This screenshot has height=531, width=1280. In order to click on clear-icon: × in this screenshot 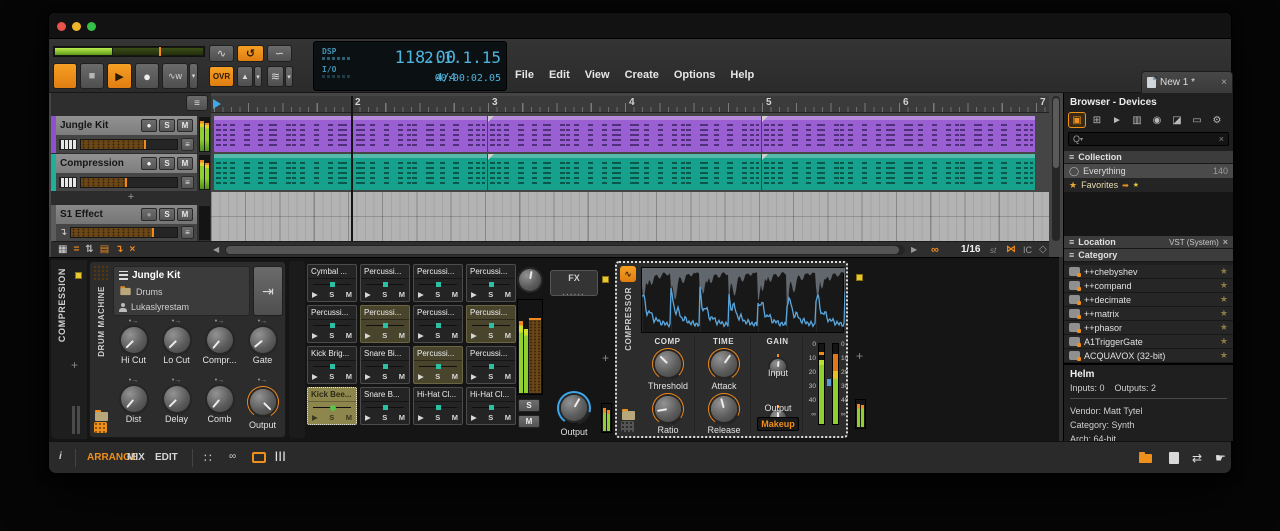, I will do `click(133, 249)`.